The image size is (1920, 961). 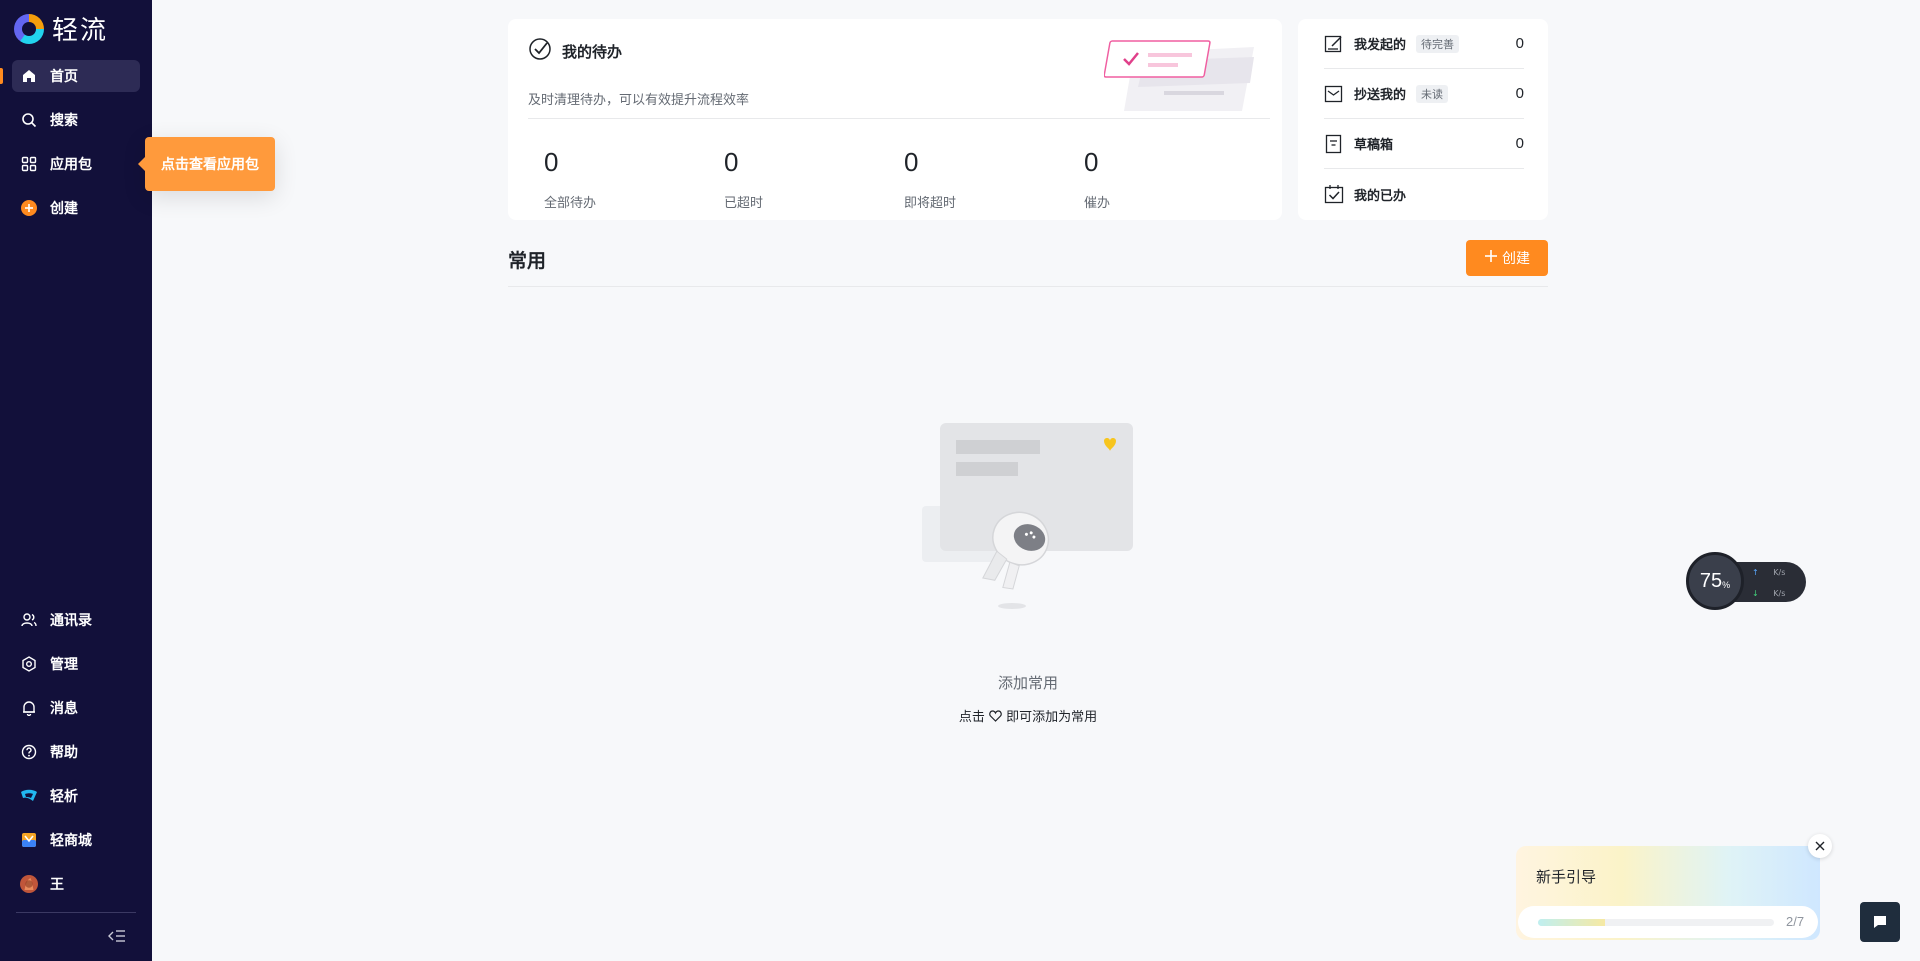 I want to click on row-label: 我的已办, so click(x=1380, y=196).